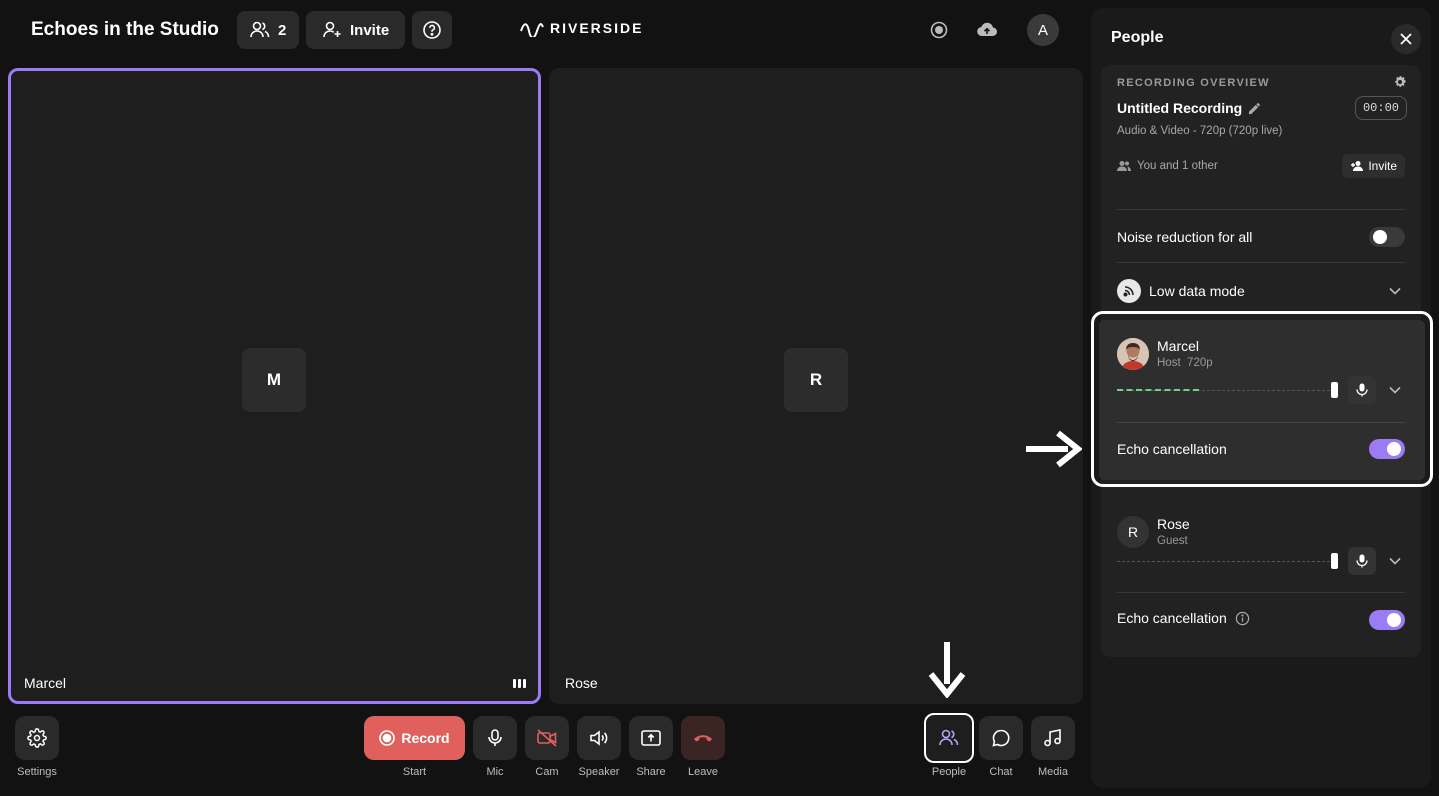 Image resolution: width=1439 pixels, height=796 pixels. I want to click on speaker-control: Speaker, so click(599, 747).